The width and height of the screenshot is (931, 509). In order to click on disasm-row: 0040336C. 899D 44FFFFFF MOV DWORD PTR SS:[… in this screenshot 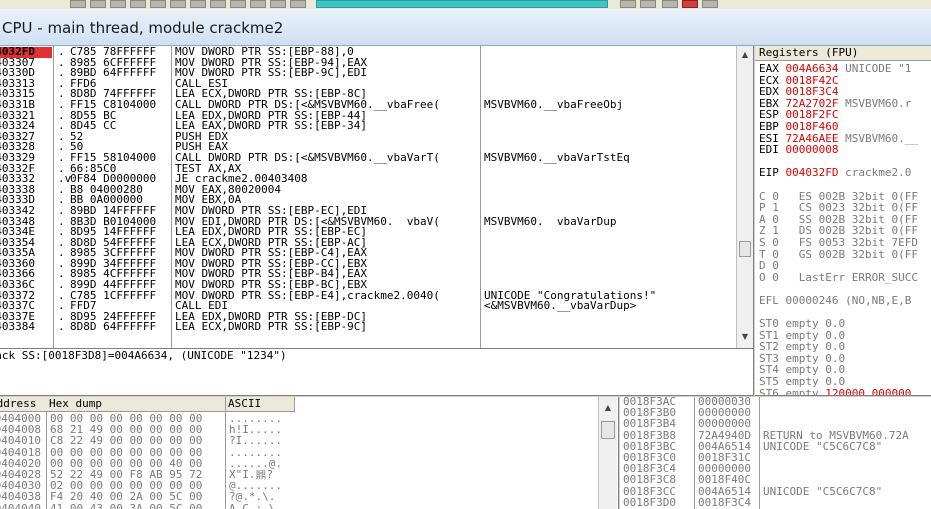, I will do `click(367, 285)`.